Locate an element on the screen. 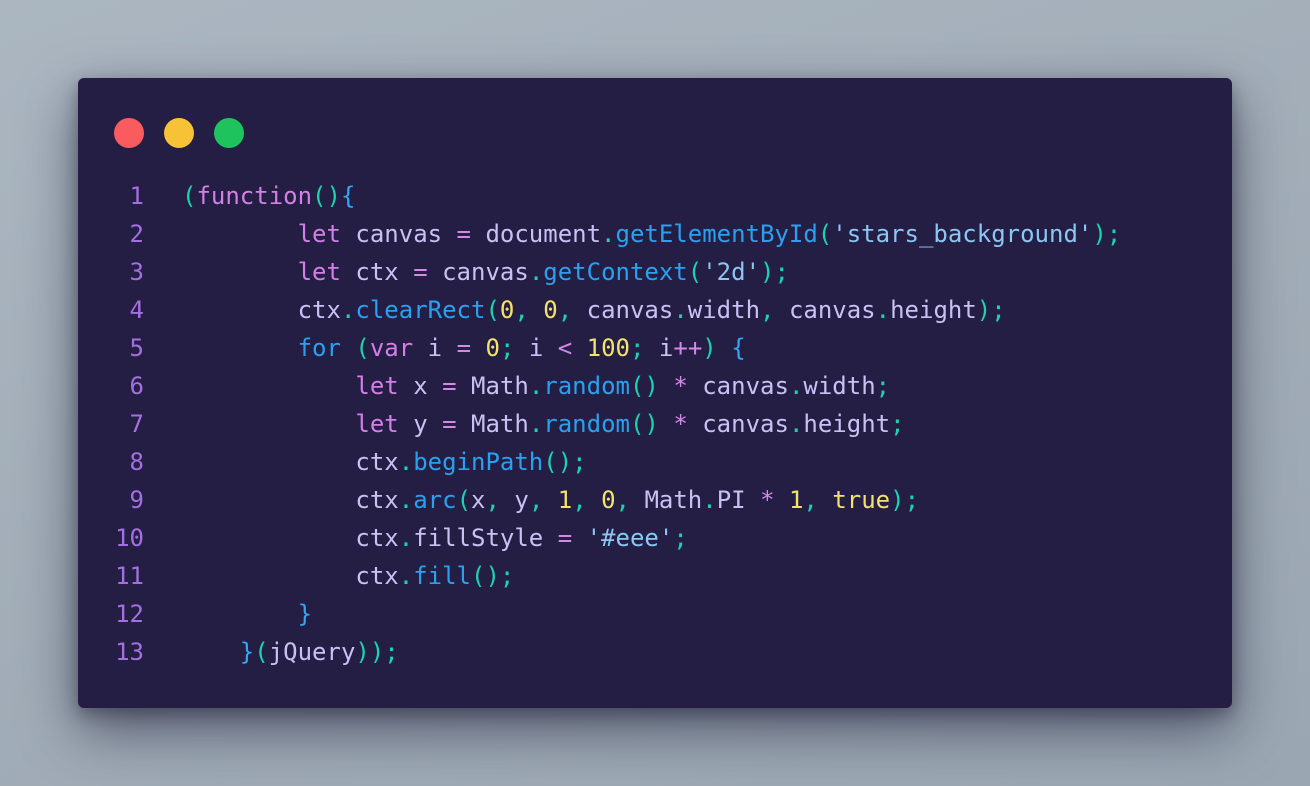 The height and width of the screenshot is (786, 1310). close-dot-icon is located at coordinates (129, 133).